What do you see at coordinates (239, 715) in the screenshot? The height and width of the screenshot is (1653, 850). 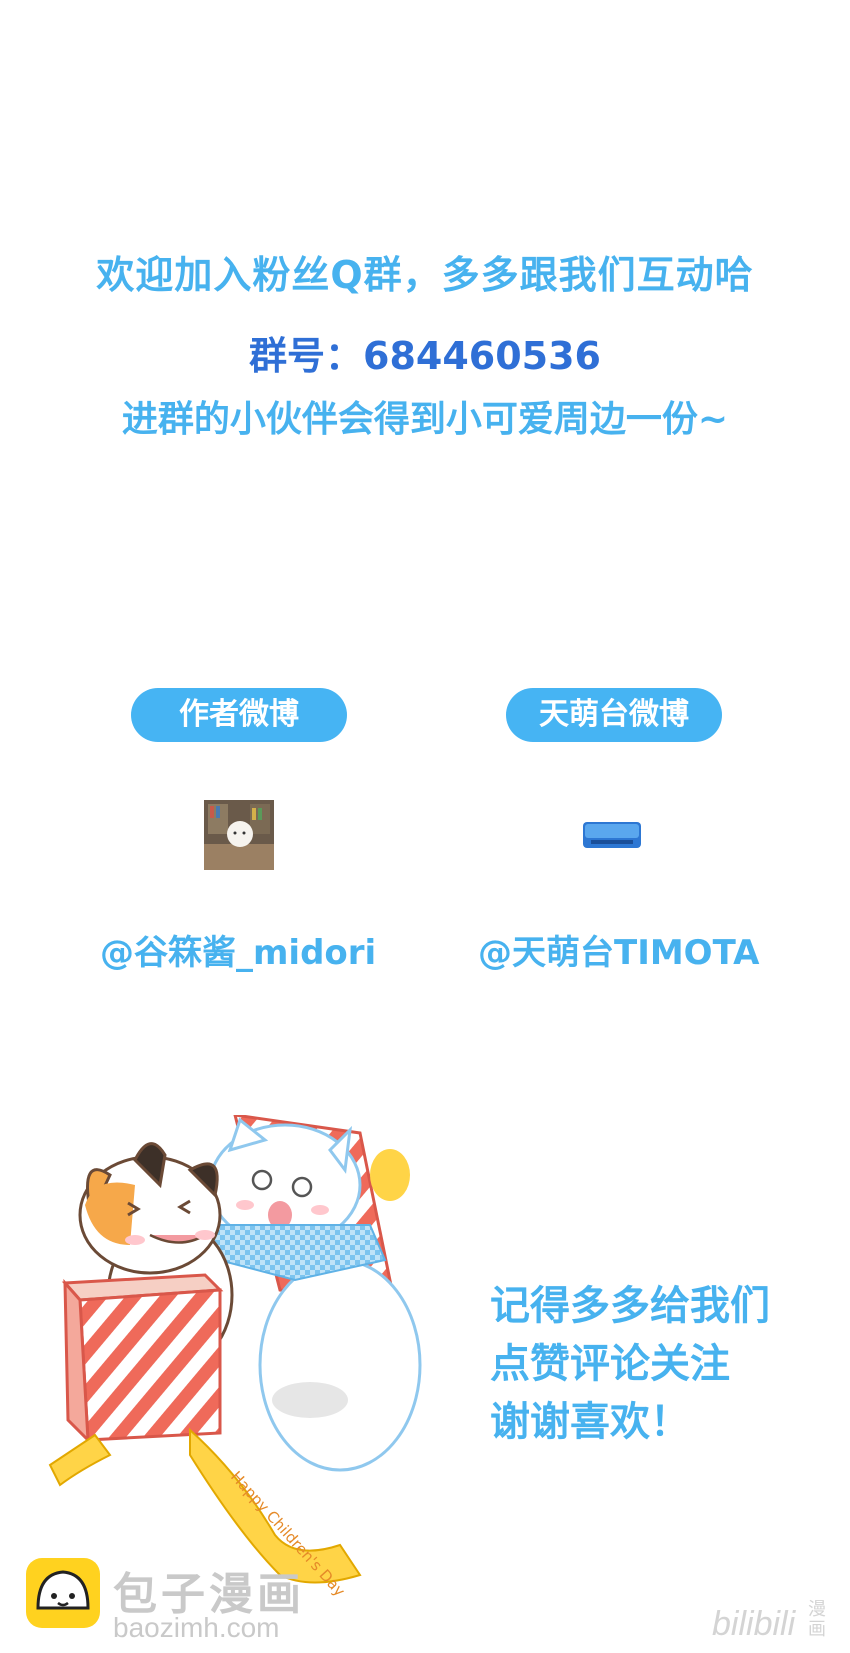 I see `author-weibo-button: 作者微博` at bounding box center [239, 715].